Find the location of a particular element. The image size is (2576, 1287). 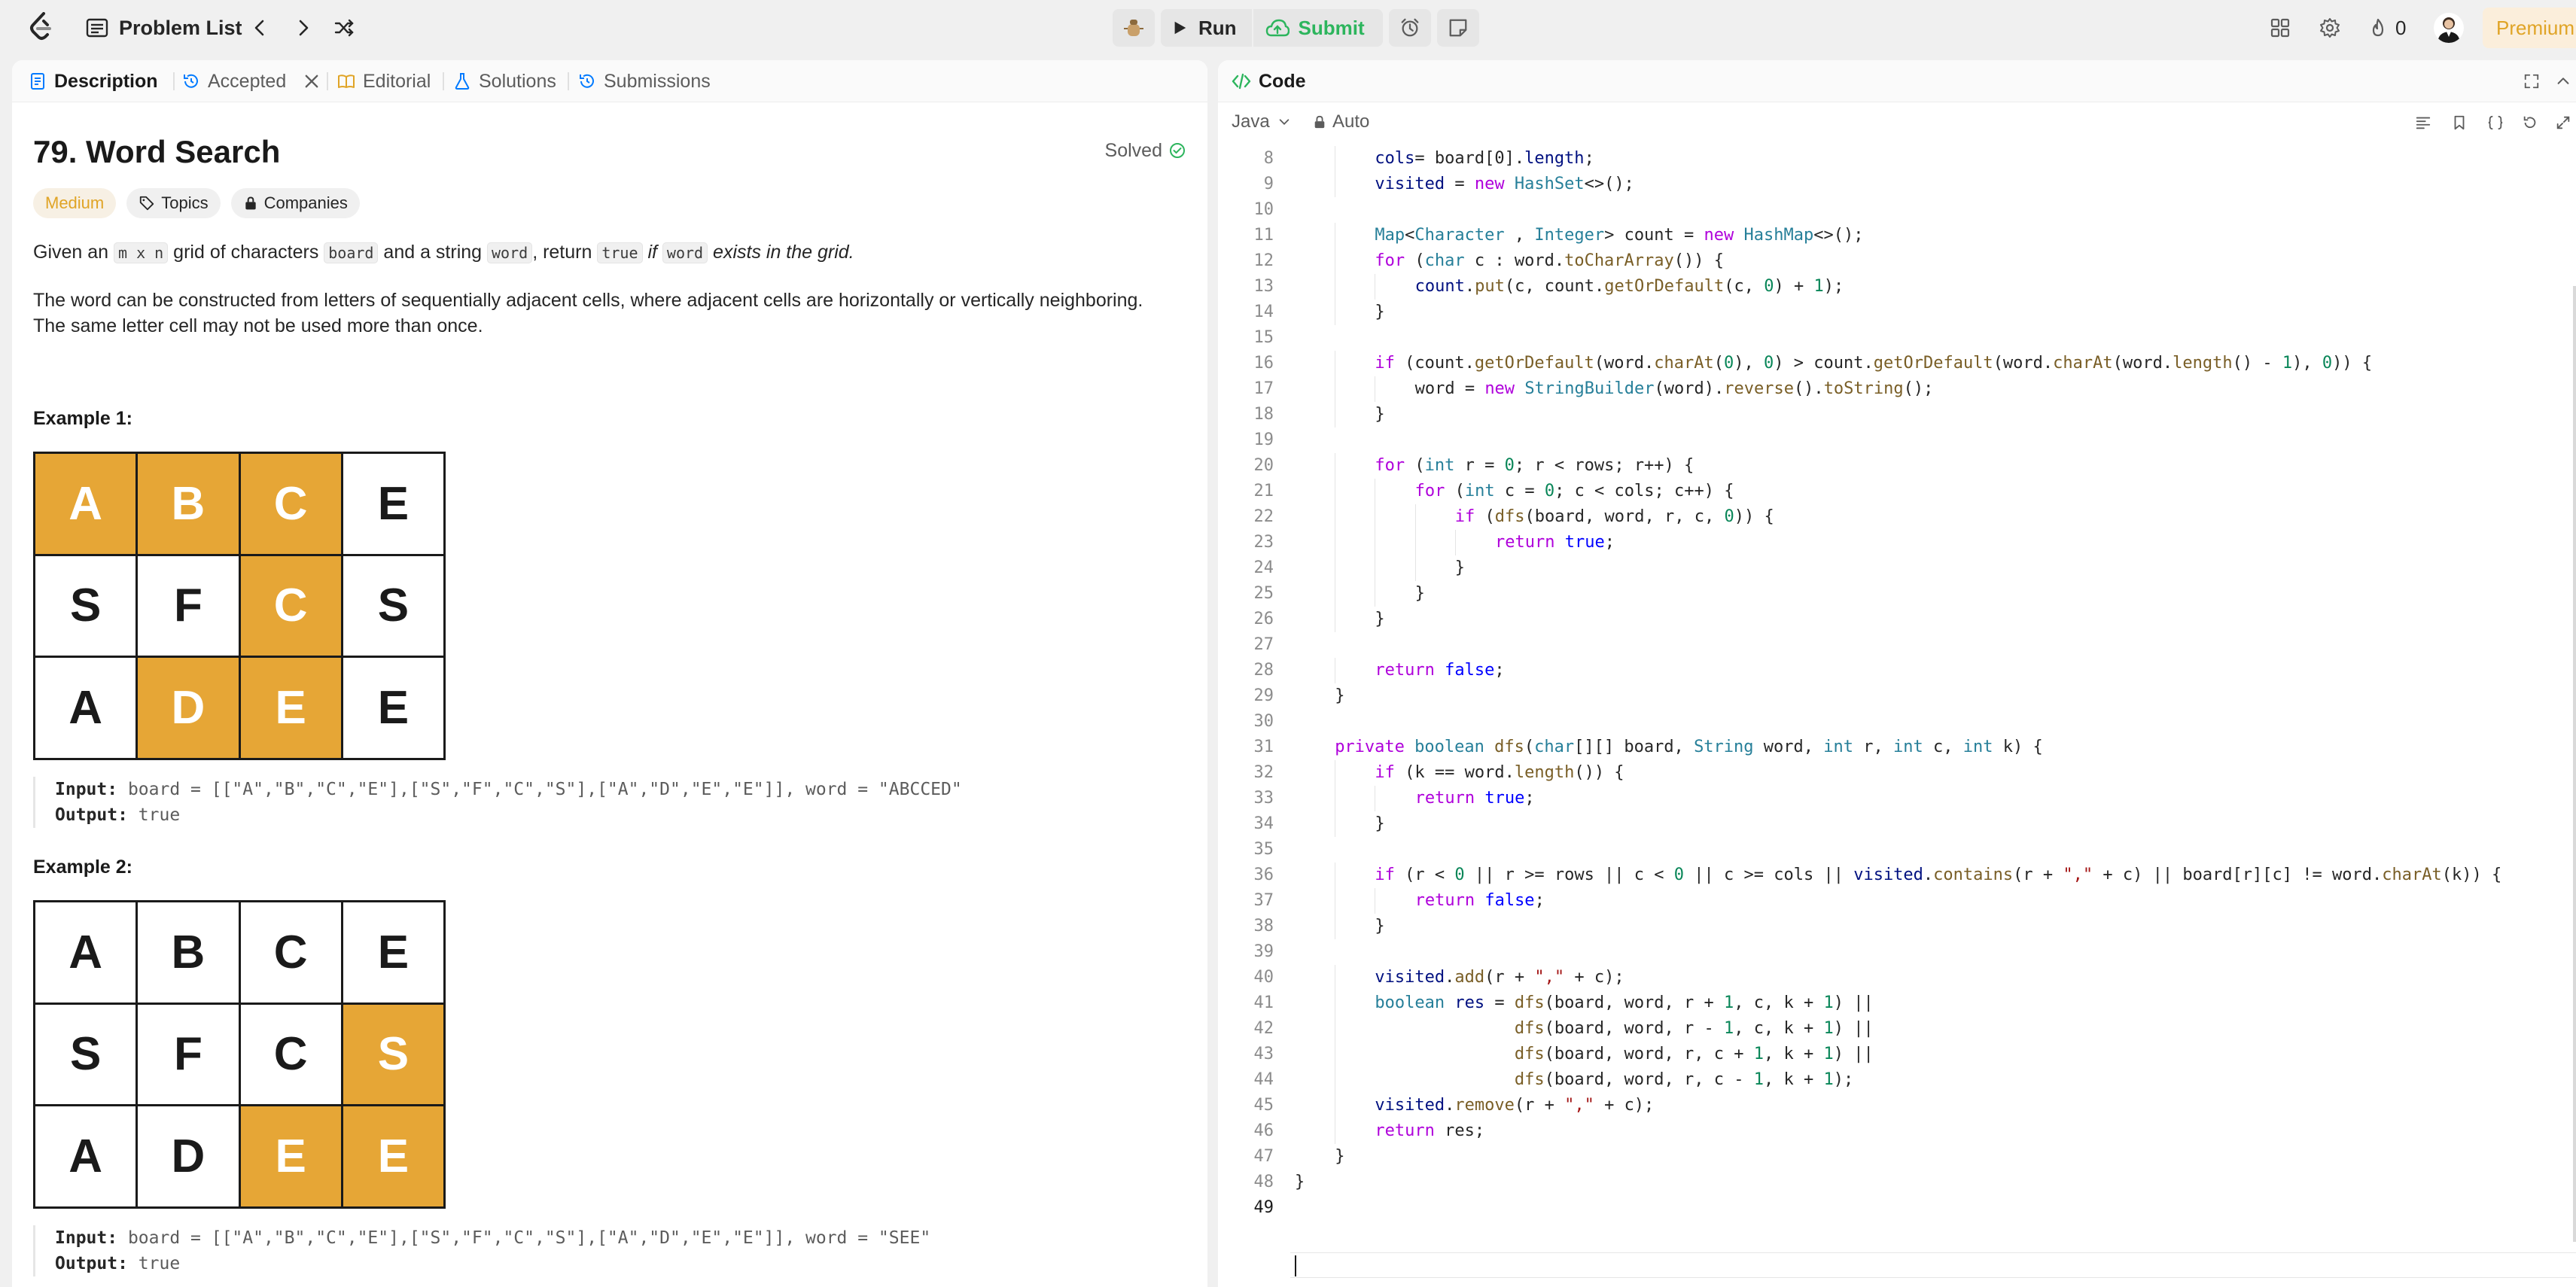

example-2-title: Example 2: is located at coordinates (83, 867).